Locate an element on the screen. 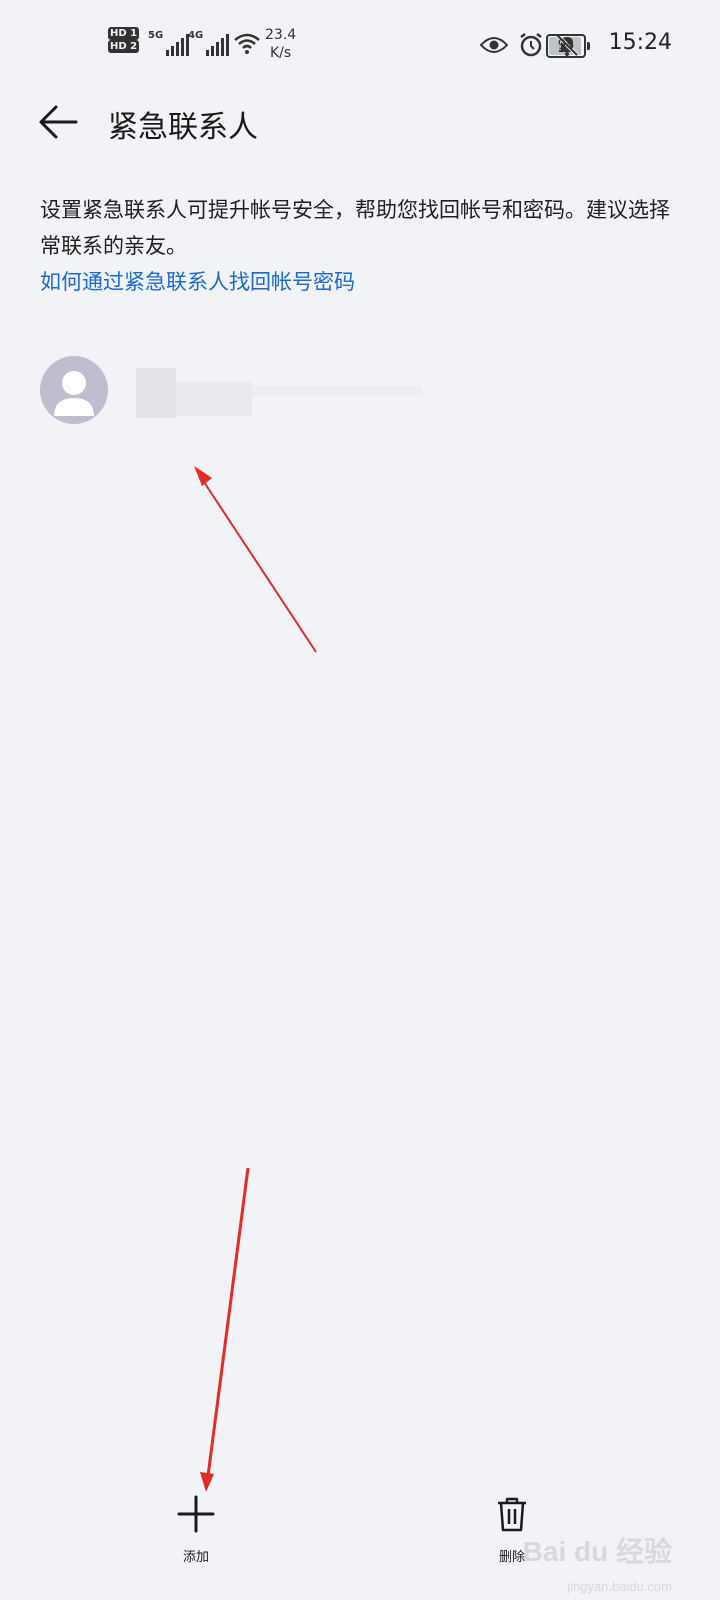 This screenshot has height=1600, width=720. description-text: 设置紧急联系人可提升帐号安全，帮助您找回帐号和密码。建议选择常联系的亲友。 is located at coordinates (355, 228).